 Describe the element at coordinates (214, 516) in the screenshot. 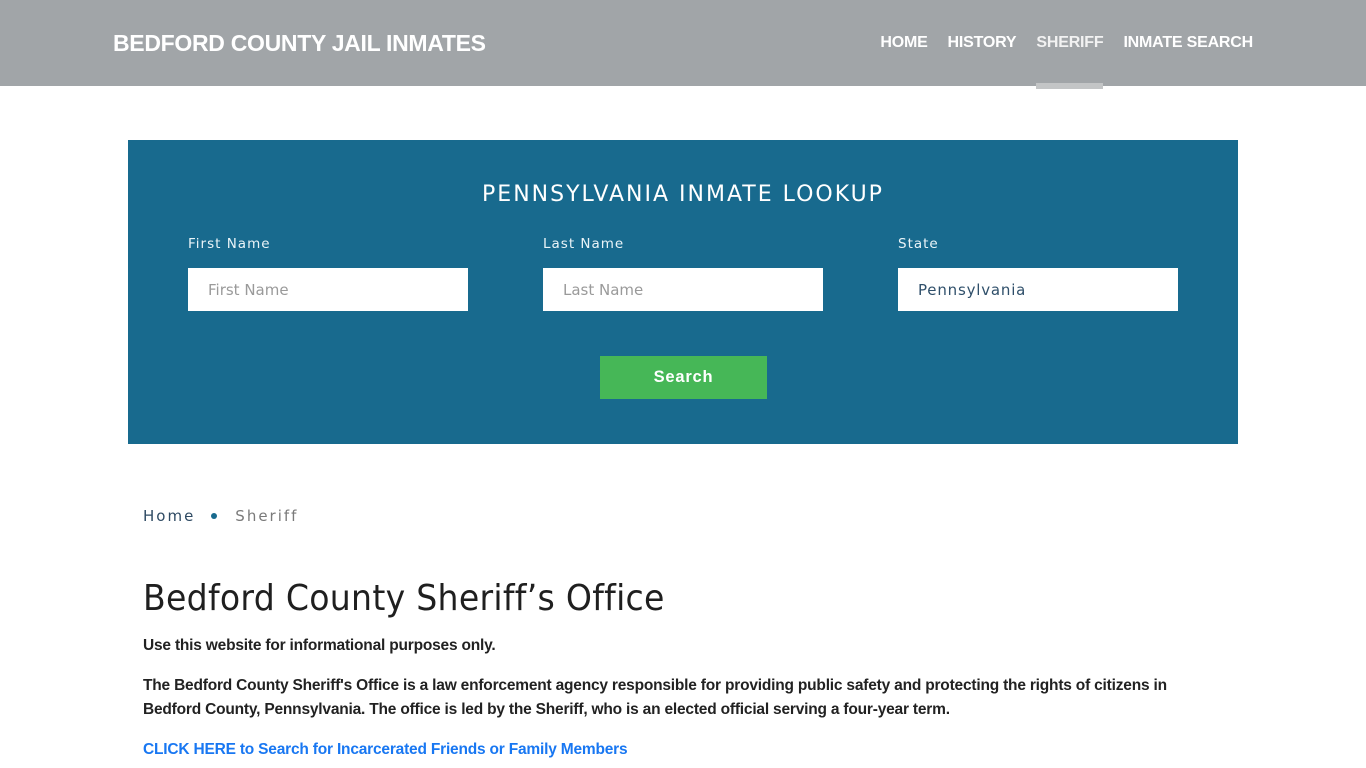

I see `breadcrumb-separator-dot-icon` at that location.